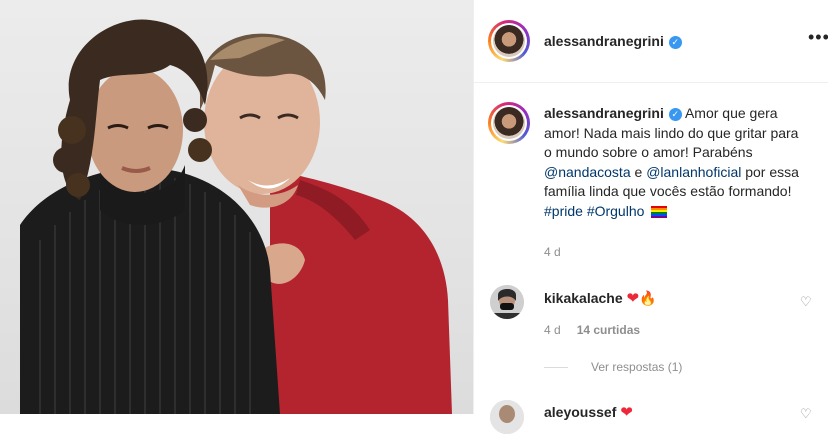  Describe the element at coordinates (636, 367) in the screenshot. I see `view-replies-button: Ver respostas (1)` at that location.